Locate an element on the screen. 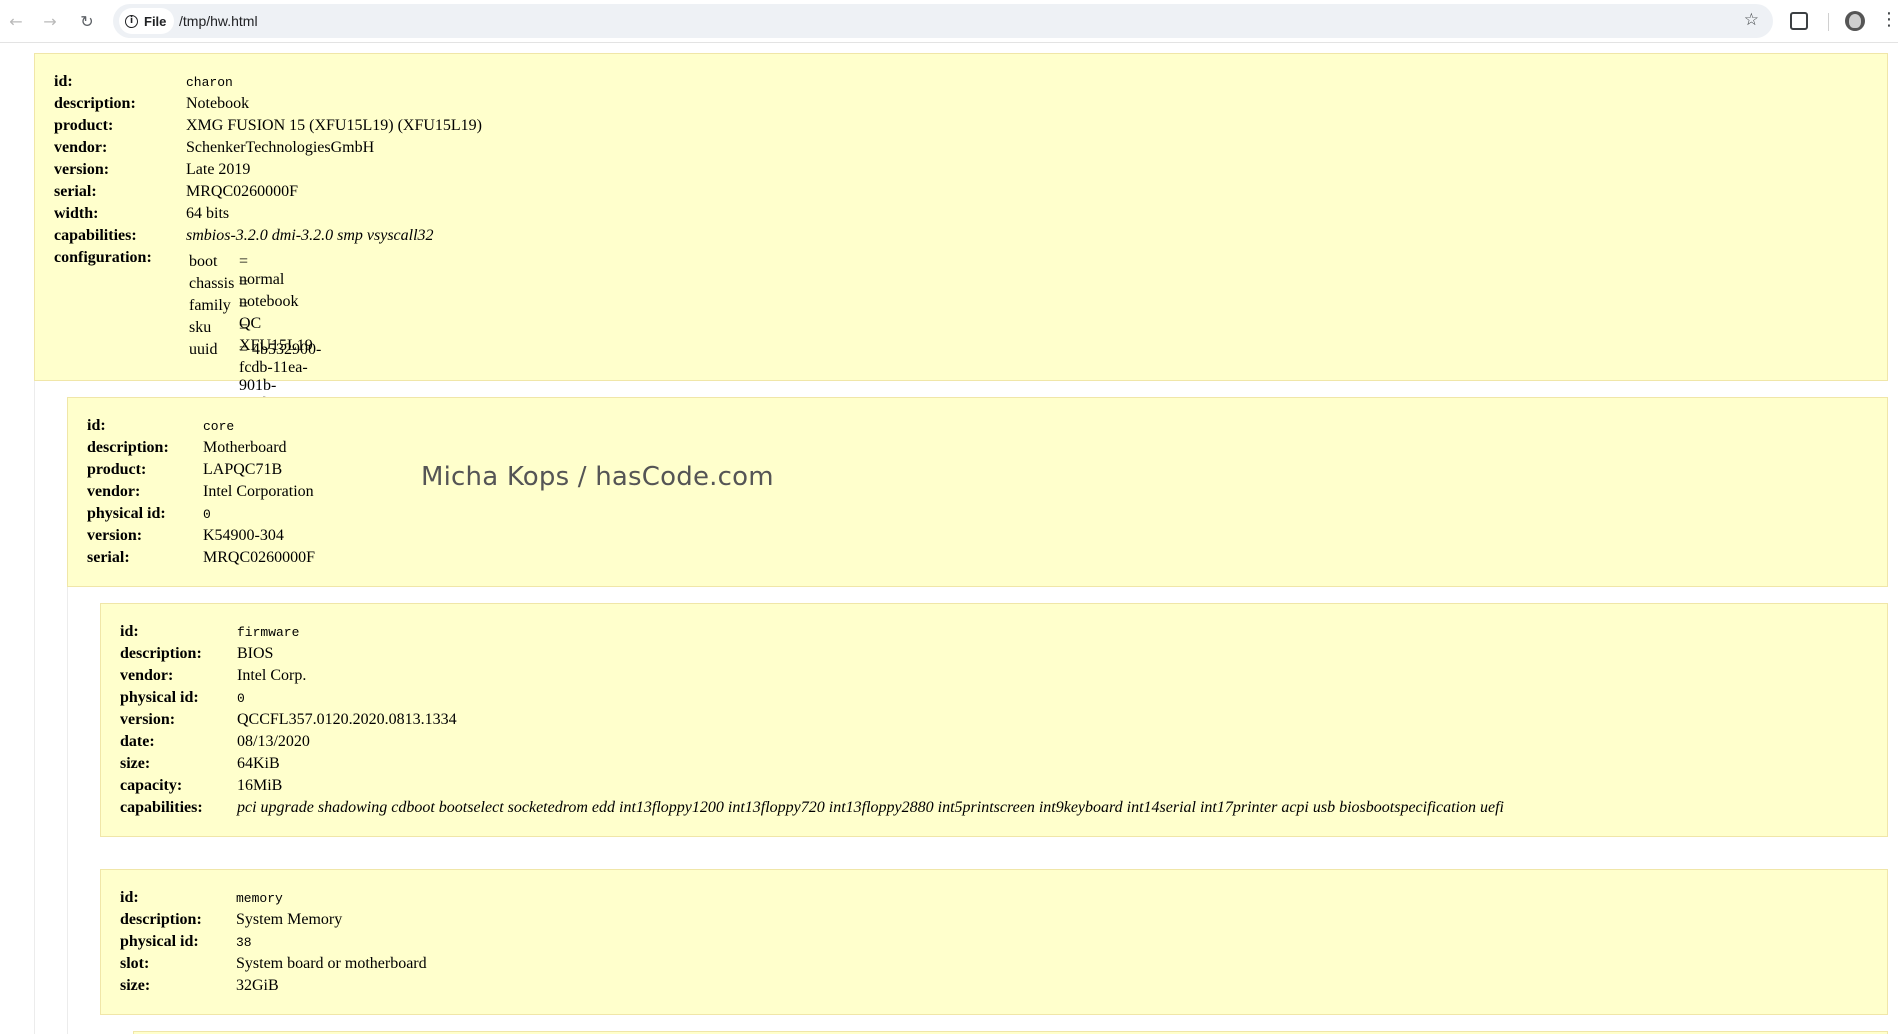 The image size is (1898, 1034). field-value-capacity: 16MiB is located at coordinates (260, 785).